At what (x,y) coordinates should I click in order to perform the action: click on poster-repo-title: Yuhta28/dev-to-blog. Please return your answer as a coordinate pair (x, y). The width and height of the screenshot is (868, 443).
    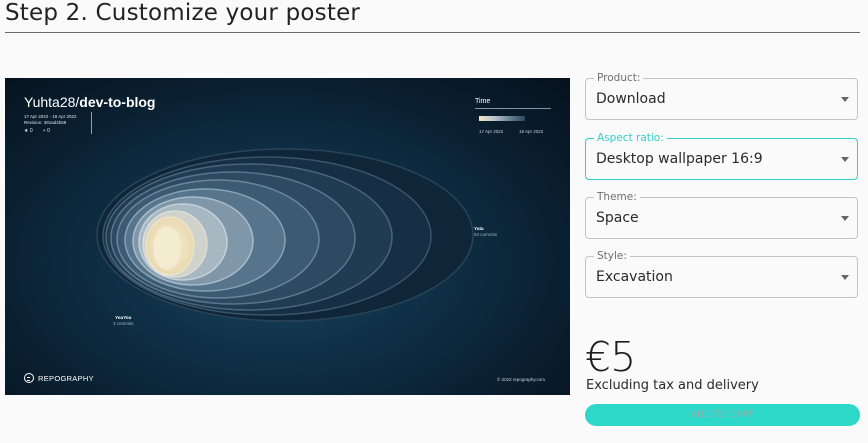
    Looking at the image, I should click on (90, 102).